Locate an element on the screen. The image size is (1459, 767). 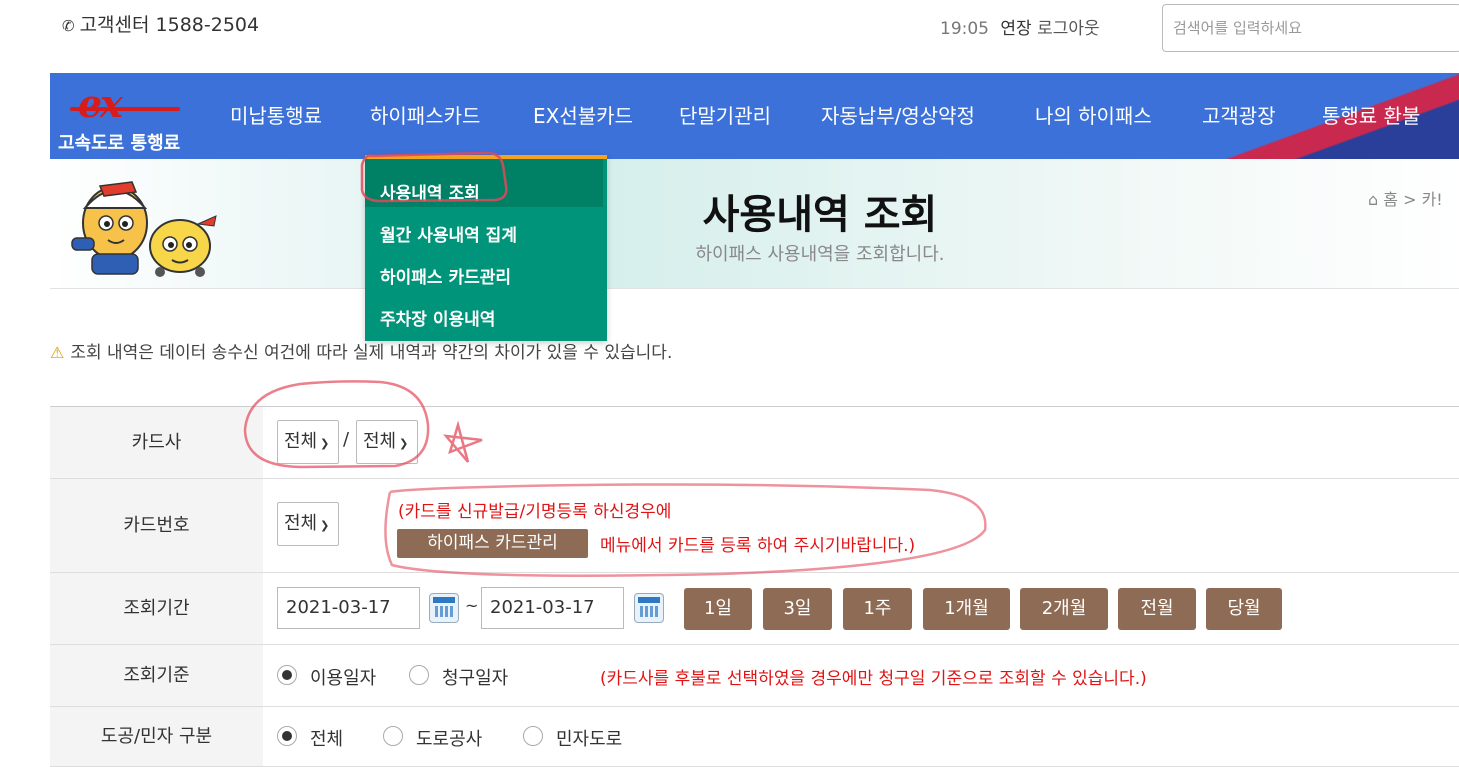
road-private-label: 민자도로 is located at coordinates (589, 738).